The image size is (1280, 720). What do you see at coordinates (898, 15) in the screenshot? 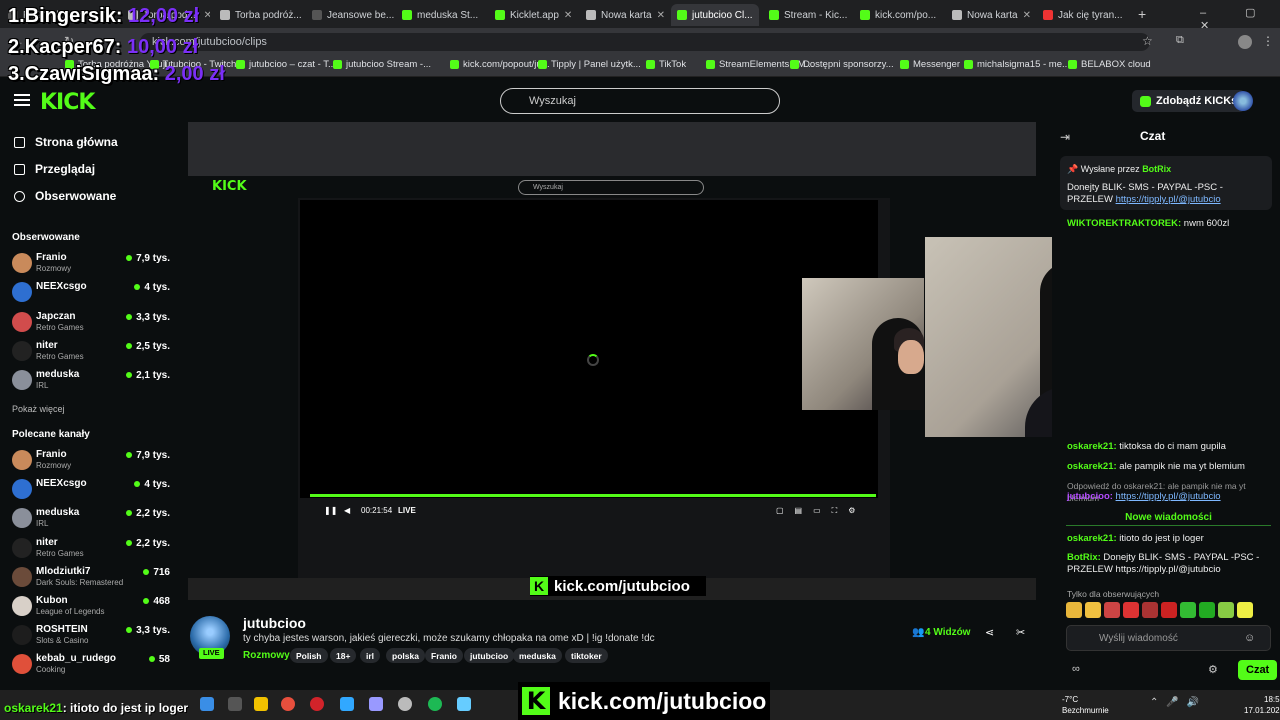
I see `browser-tab: kick.com/po... ✕` at bounding box center [898, 15].